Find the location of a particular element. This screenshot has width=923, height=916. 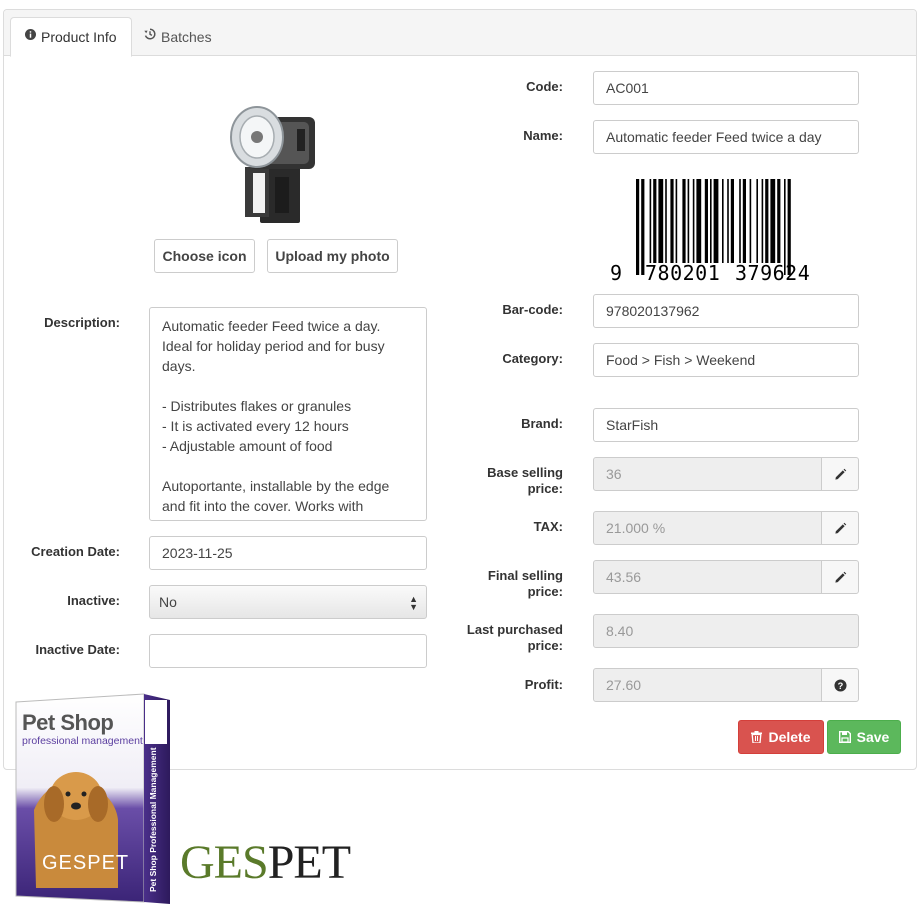

inactive-select: No ▲ ▼ is located at coordinates (288, 602).